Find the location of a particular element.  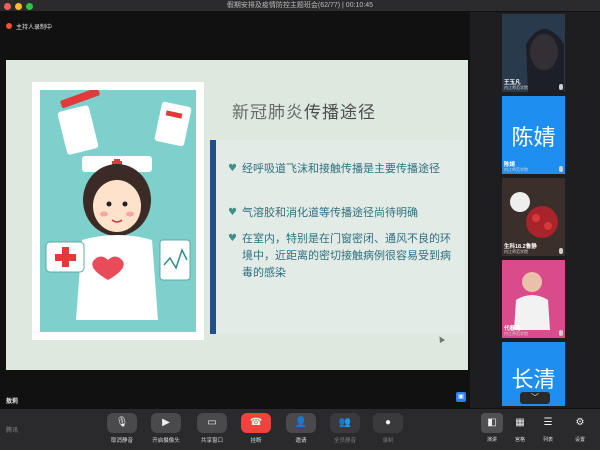

settings-label: 设置 is located at coordinates (579, 440).